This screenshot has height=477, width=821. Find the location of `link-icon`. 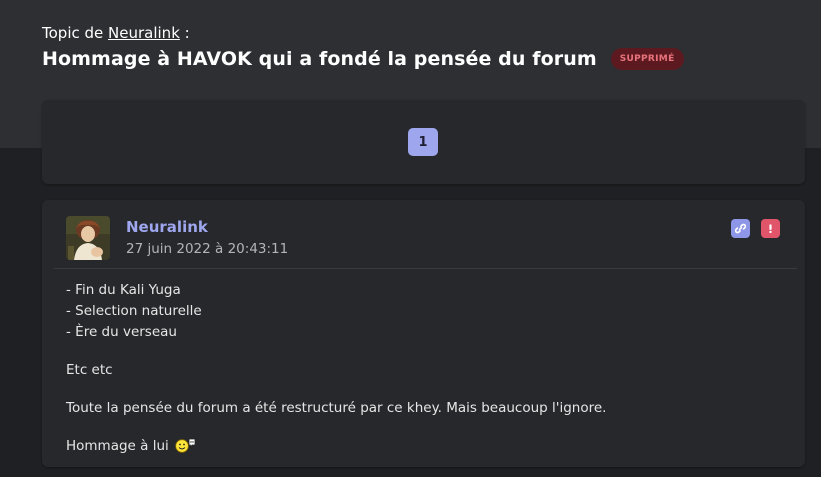

link-icon is located at coordinates (740, 228).